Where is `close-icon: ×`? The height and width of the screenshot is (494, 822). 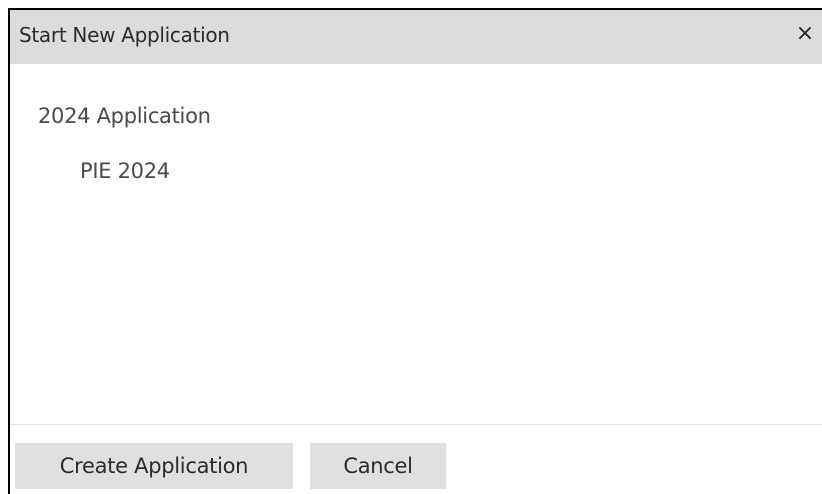
close-icon: × is located at coordinates (805, 34).